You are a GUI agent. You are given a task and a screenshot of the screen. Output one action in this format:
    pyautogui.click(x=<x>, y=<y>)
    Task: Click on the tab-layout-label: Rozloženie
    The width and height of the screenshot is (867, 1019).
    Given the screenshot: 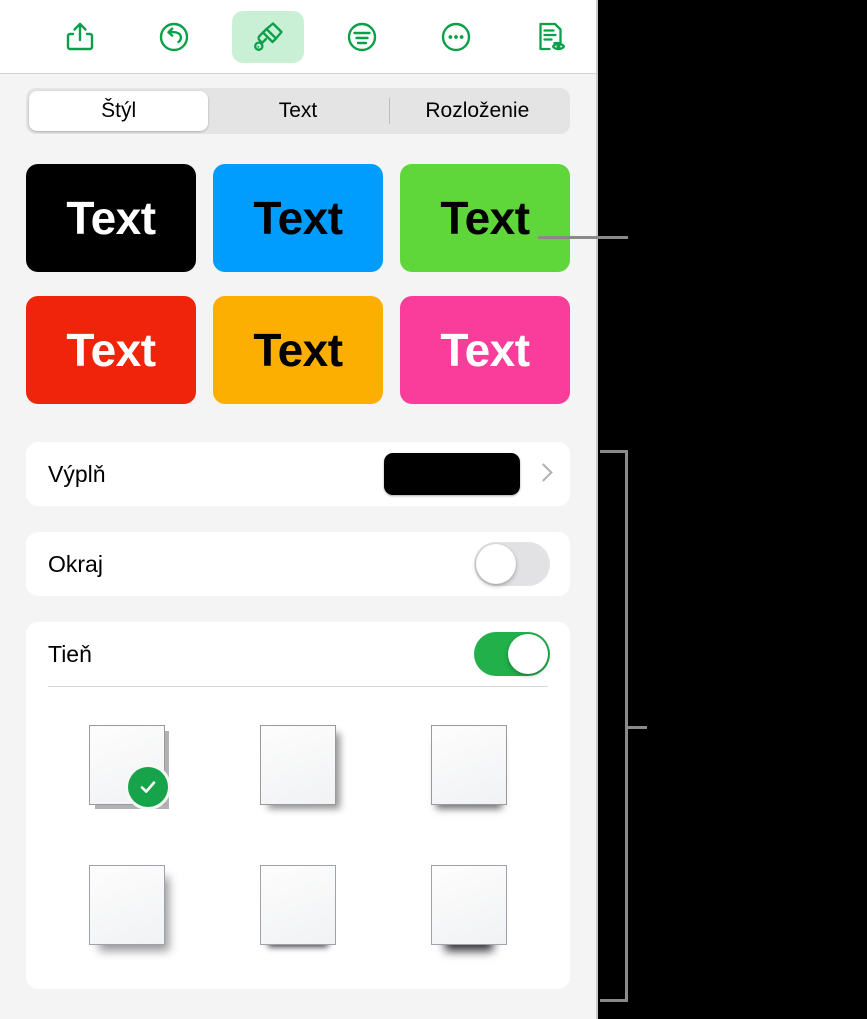 What is the action you would take?
    pyautogui.click(x=477, y=110)
    